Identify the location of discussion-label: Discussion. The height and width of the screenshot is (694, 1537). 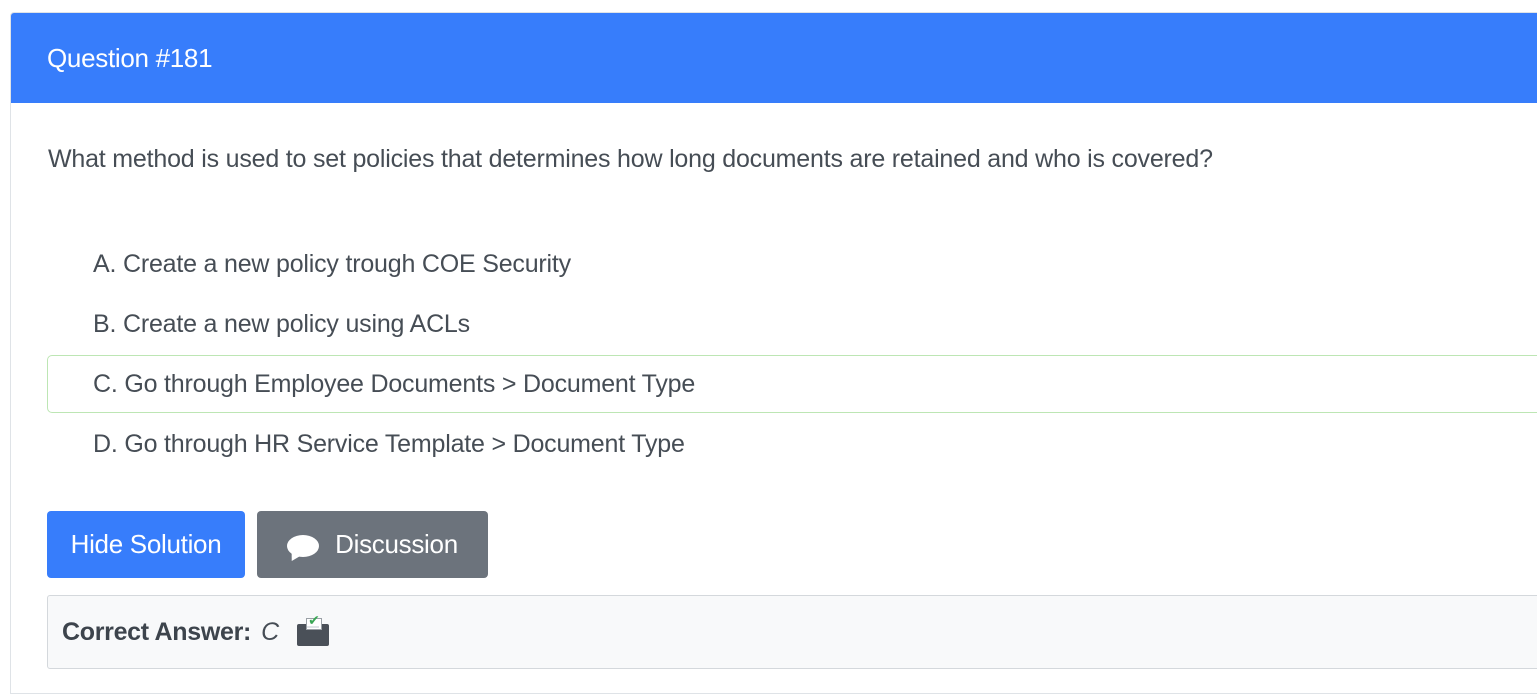
(396, 544).